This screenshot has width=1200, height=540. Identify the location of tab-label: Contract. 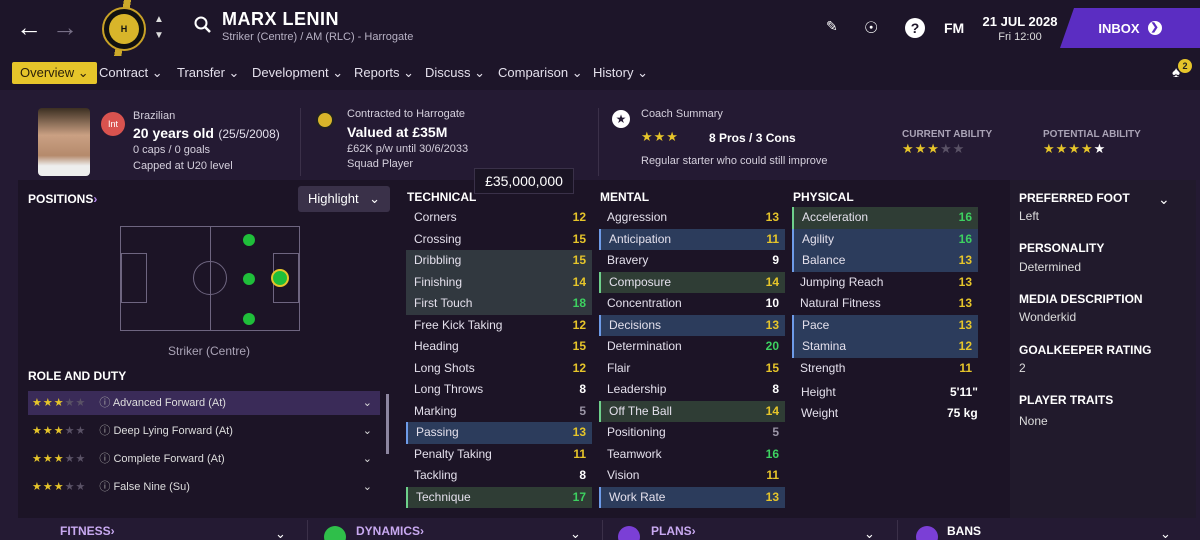
(124, 72).